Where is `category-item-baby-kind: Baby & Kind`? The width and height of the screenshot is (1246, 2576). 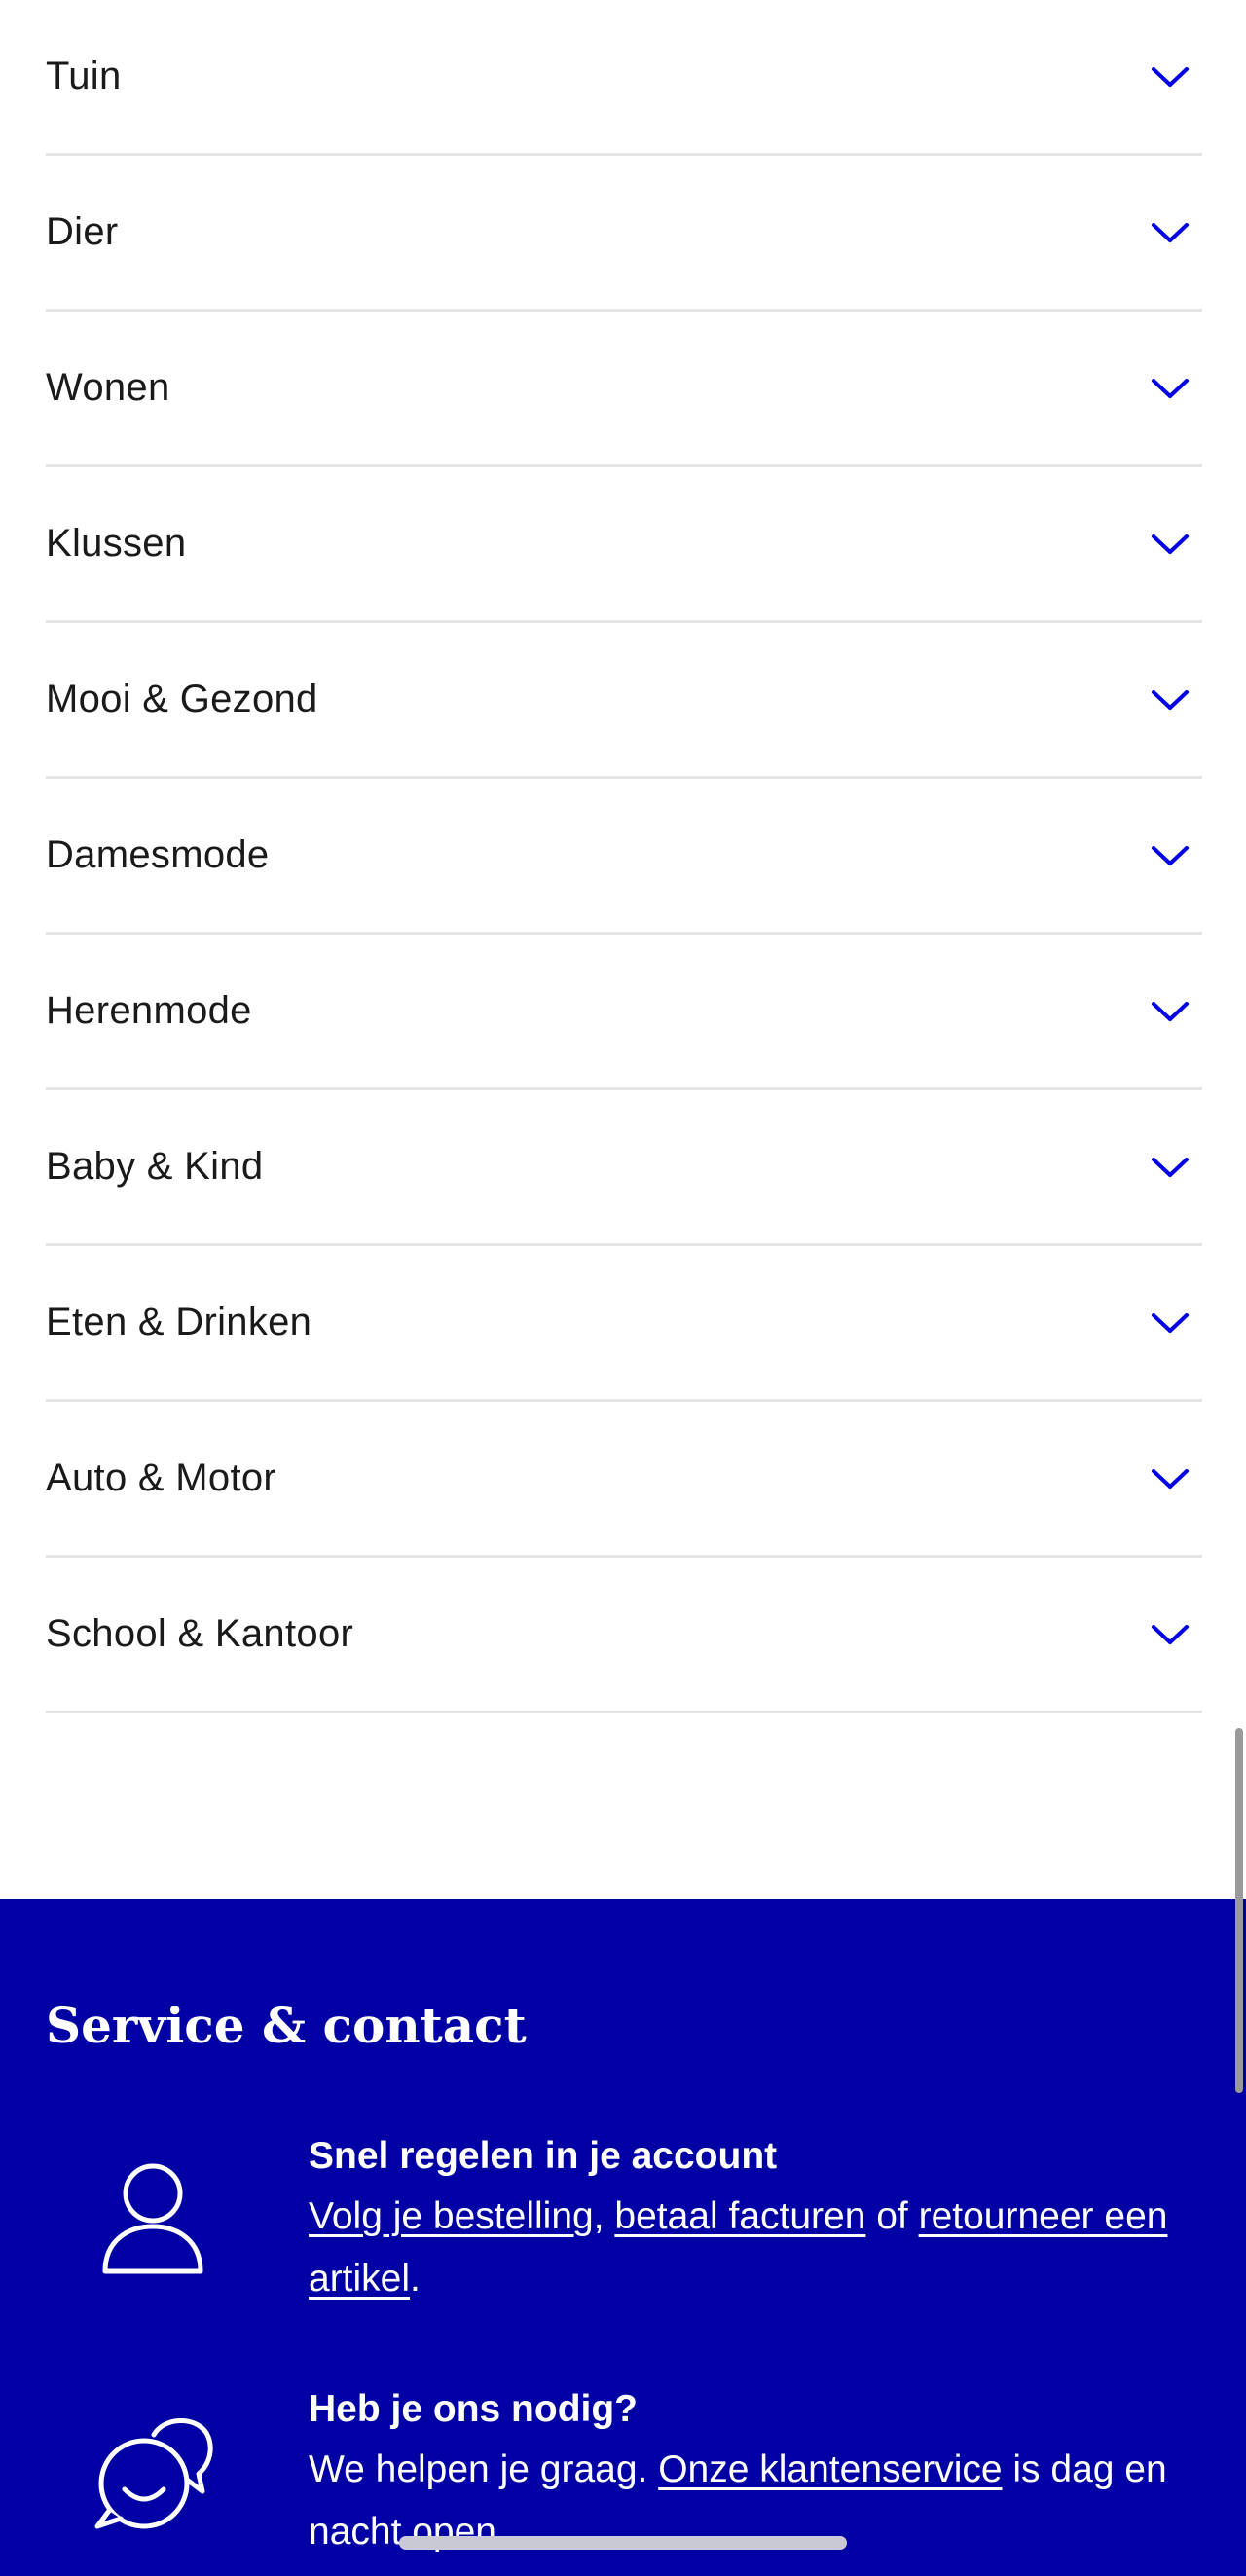
category-item-baby-kind: Baby & Kind is located at coordinates (624, 1168).